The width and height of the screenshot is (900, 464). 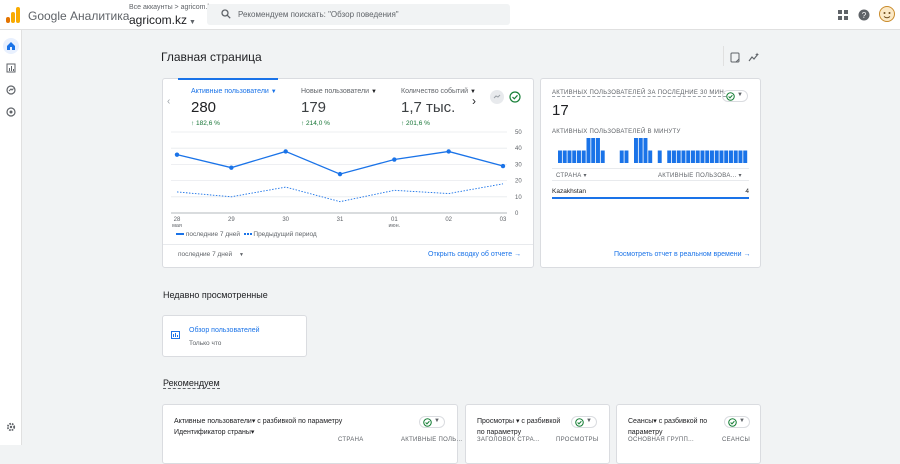 I want to click on search-input: Рекомендуем поискать: "Обзор поведения", so click(x=358, y=14).